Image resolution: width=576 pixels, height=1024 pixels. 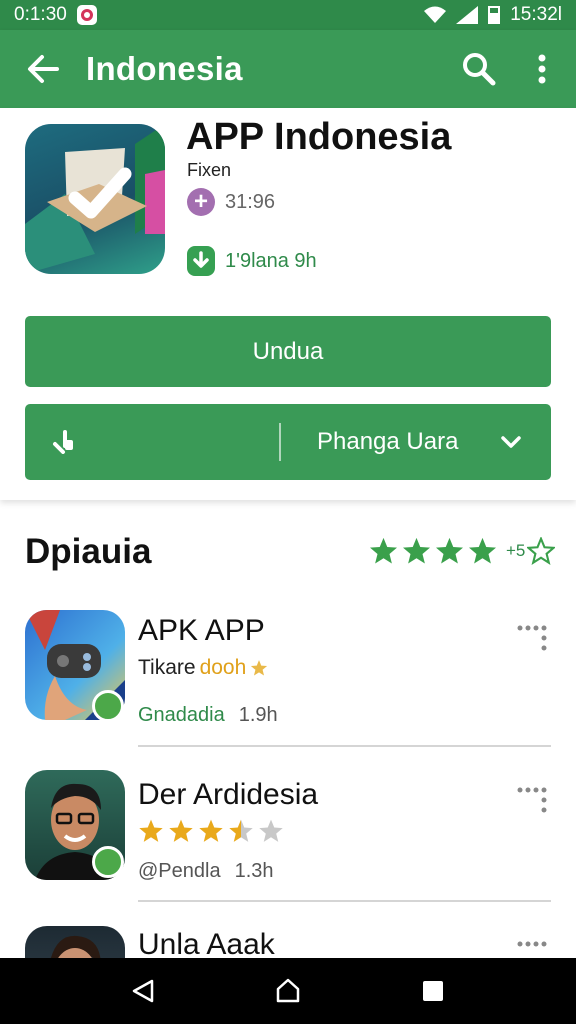 I want to click on home-nav-button, so click(x=288, y=991).